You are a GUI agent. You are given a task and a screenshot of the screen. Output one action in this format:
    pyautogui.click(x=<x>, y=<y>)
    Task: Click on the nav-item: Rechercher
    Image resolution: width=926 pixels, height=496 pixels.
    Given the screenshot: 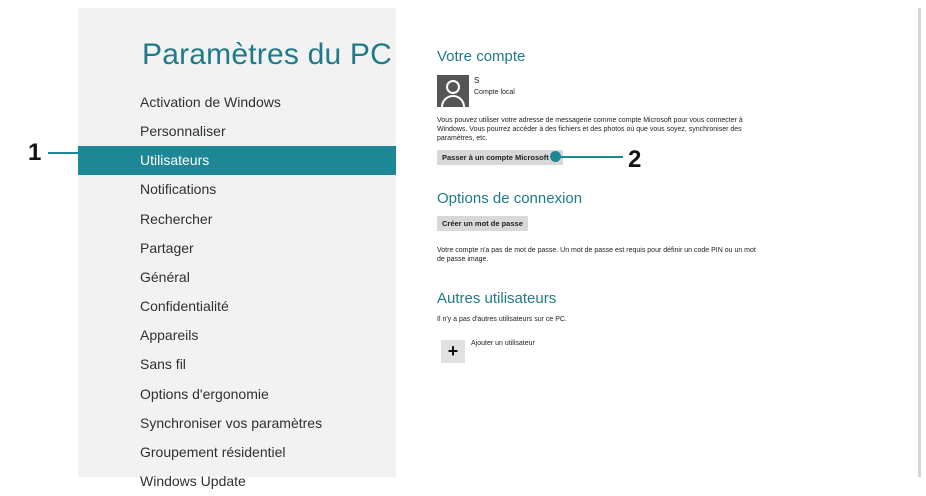 What is the action you would take?
    pyautogui.click(x=237, y=219)
    